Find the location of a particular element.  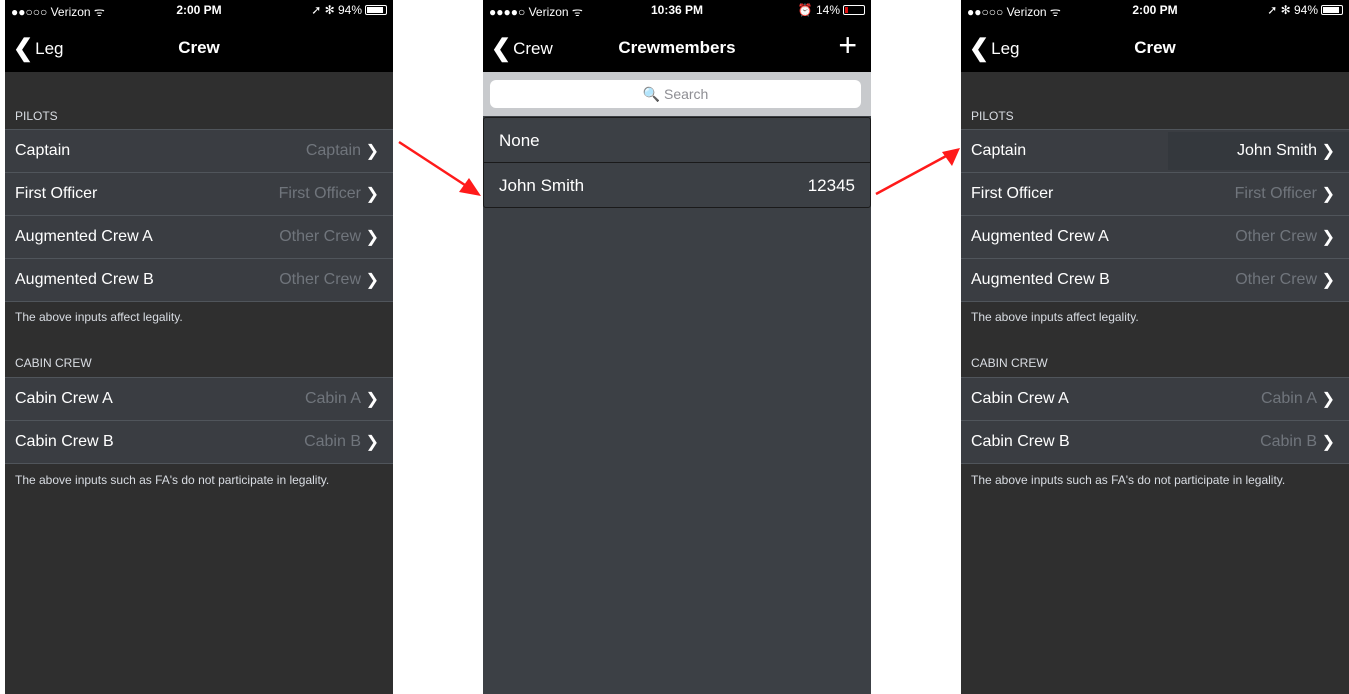

page-title: Crewmembers is located at coordinates (677, 47).